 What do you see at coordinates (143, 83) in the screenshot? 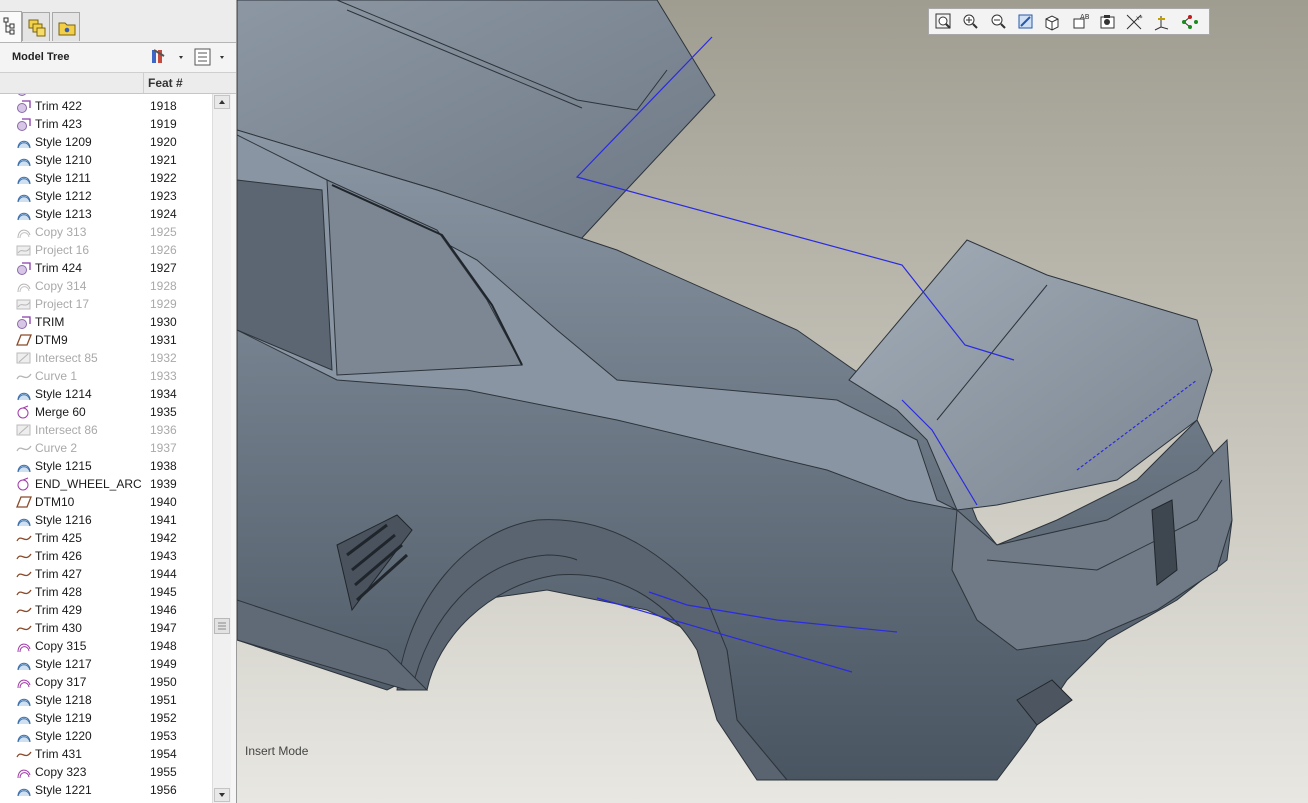
I see `column-divider` at bounding box center [143, 83].